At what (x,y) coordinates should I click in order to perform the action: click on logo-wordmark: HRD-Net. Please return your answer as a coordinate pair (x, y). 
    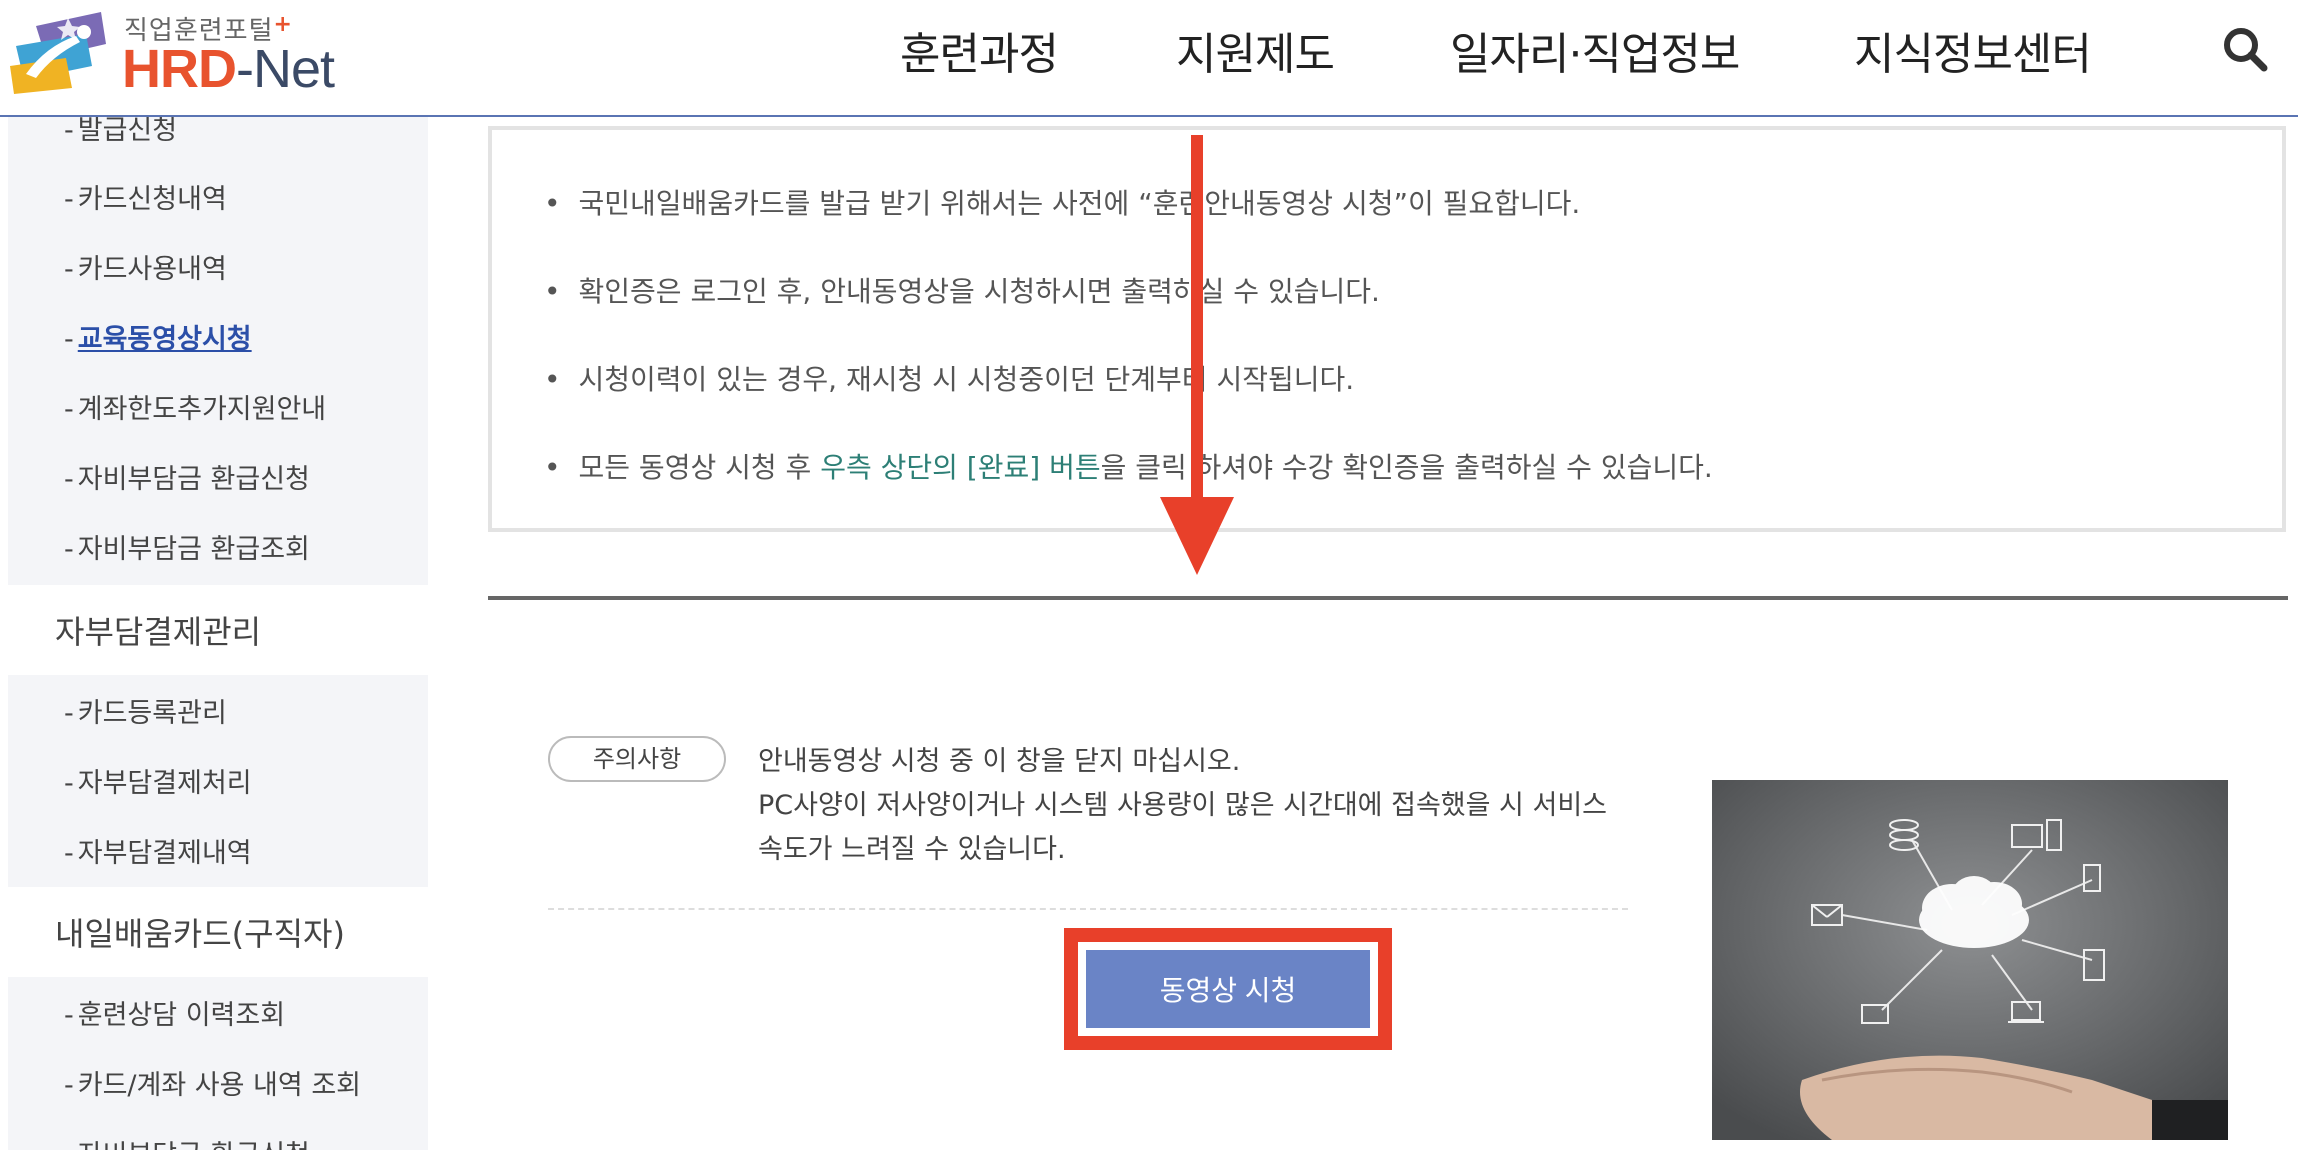
    Looking at the image, I should click on (228, 69).